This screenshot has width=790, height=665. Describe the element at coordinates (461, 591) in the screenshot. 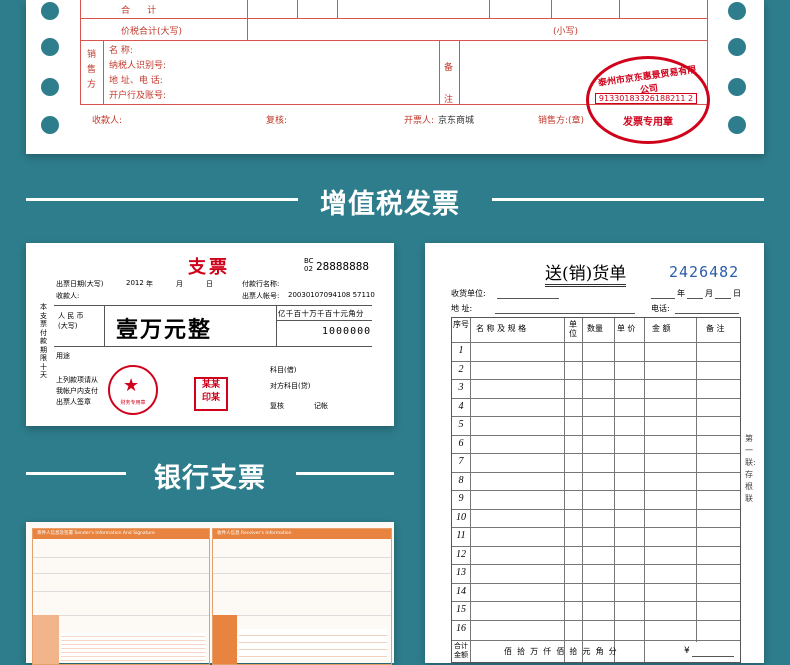

I see `row-number: 14` at that location.